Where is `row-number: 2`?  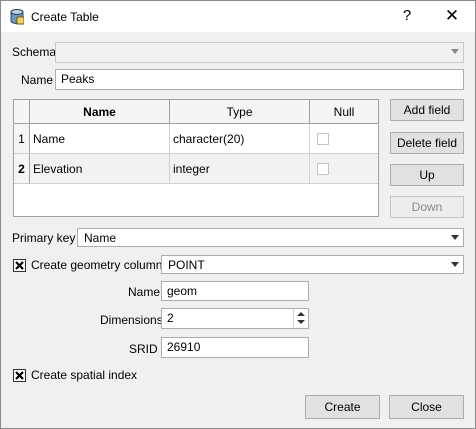
row-number: 2 is located at coordinates (22, 169).